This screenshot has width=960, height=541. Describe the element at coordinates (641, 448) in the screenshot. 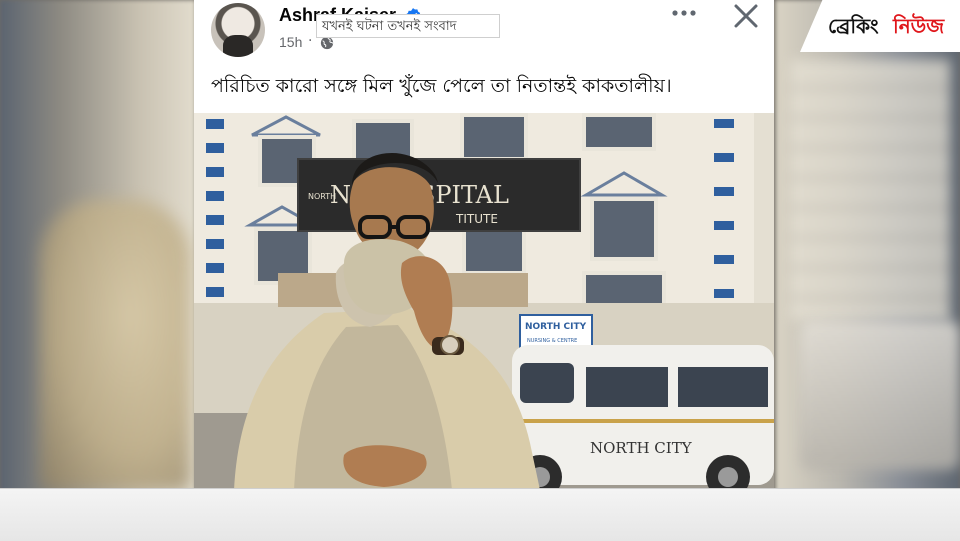

I see `van-text: NORTH CITY` at that location.